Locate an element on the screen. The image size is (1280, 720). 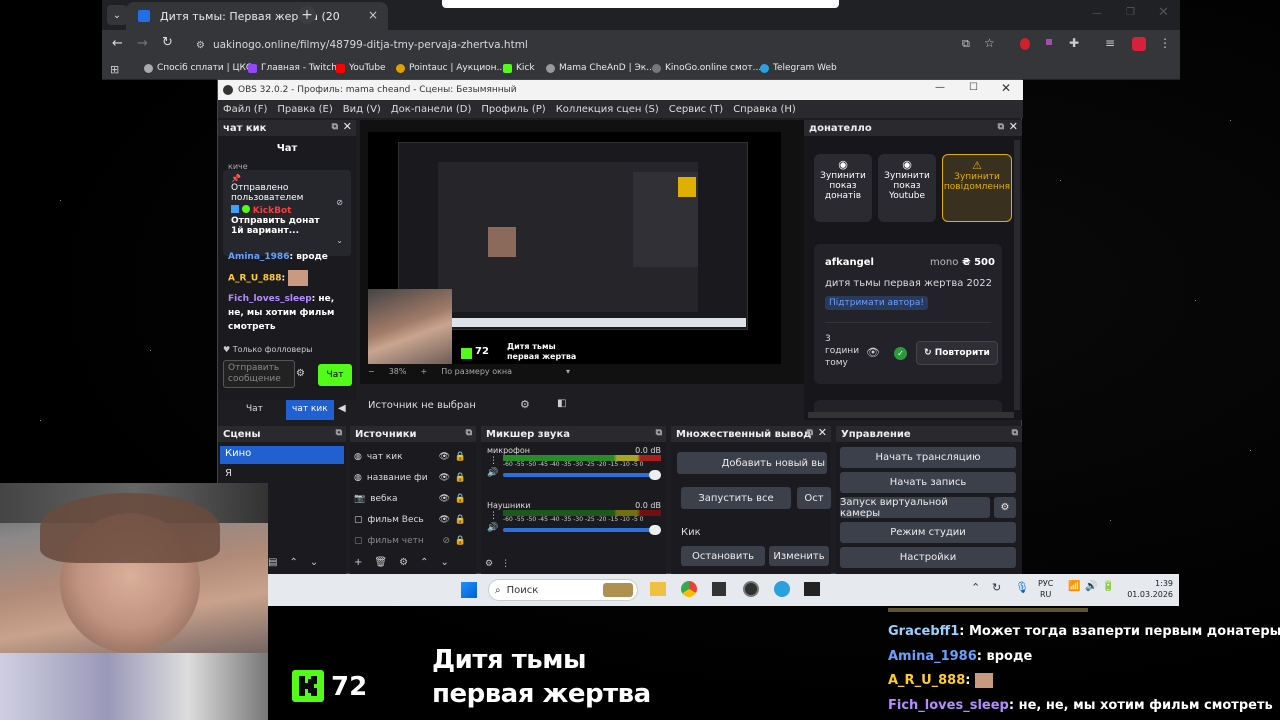
chat-nick: Amina_1986 is located at coordinates (258, 257).